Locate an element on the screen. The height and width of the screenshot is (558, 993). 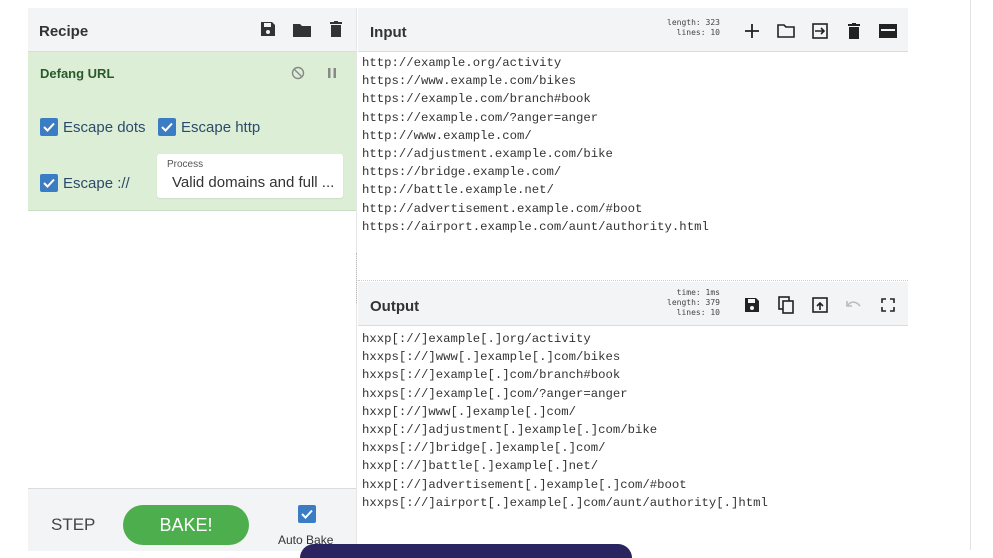
layout-icon is located at coordinates (888, 31).